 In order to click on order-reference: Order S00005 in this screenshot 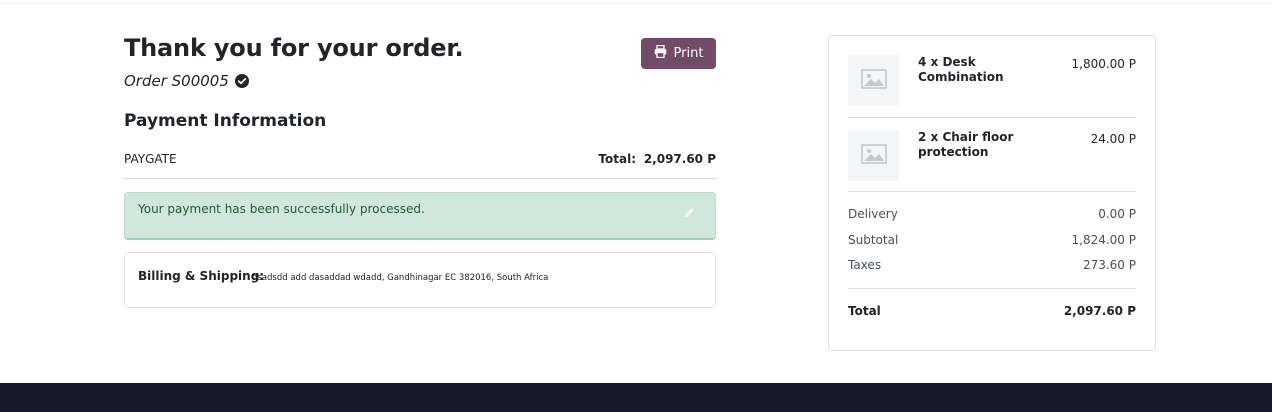, I will do `click(186, 81)`.